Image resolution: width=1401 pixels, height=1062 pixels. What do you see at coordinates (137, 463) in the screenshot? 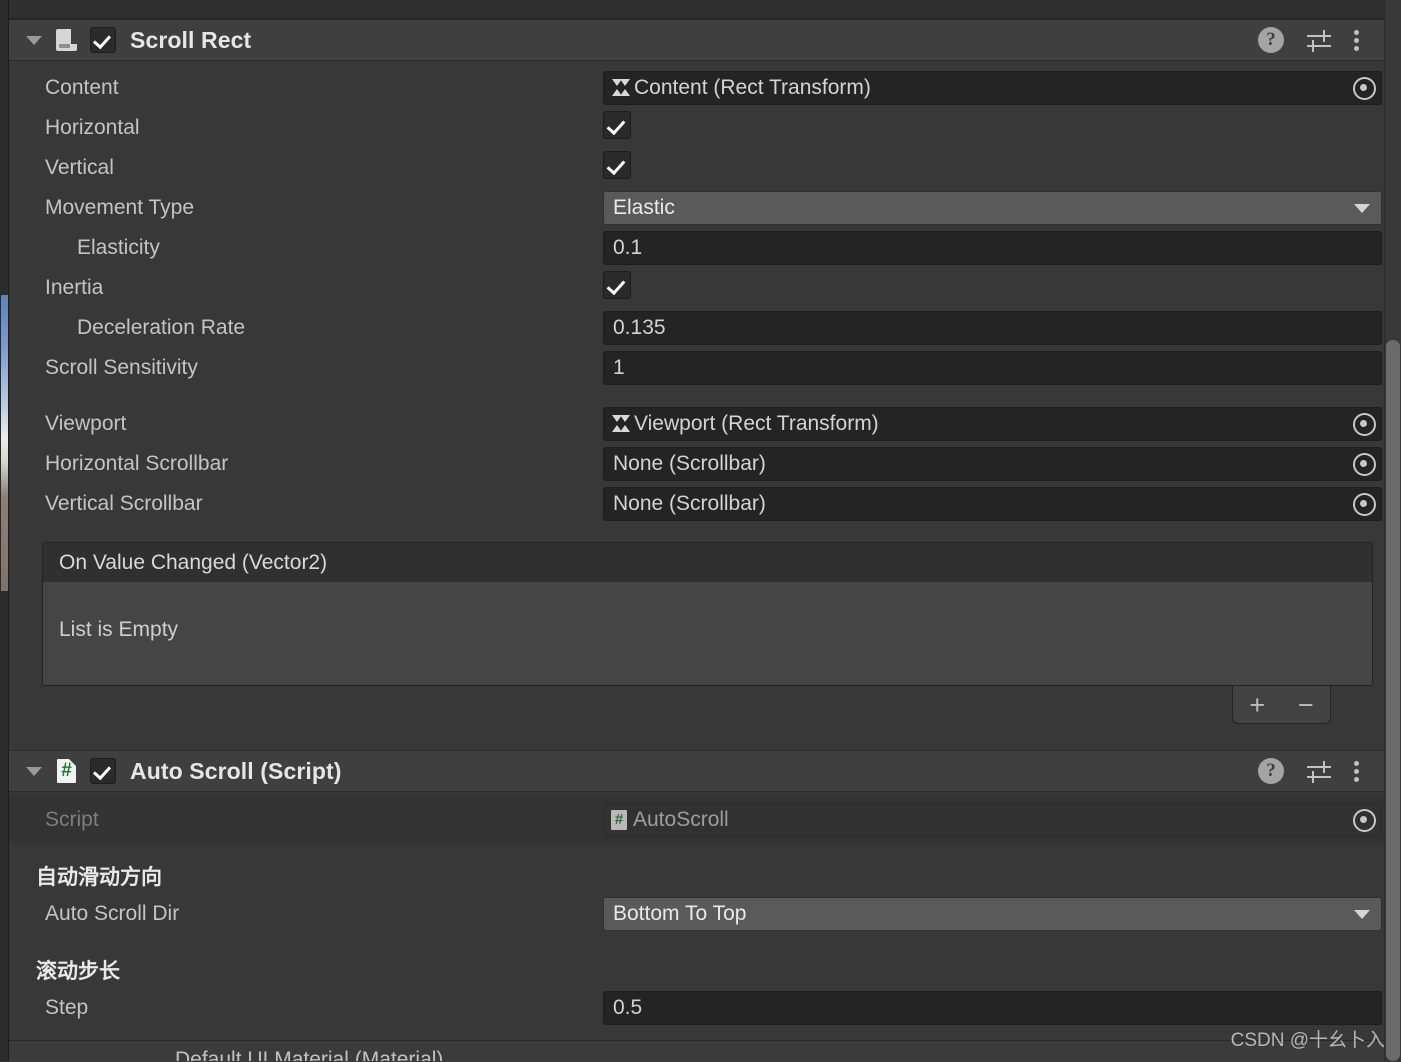
I see `label-horizontal-scrollbar: Horizontal Scrollbar` at bounding box center [137, 463].